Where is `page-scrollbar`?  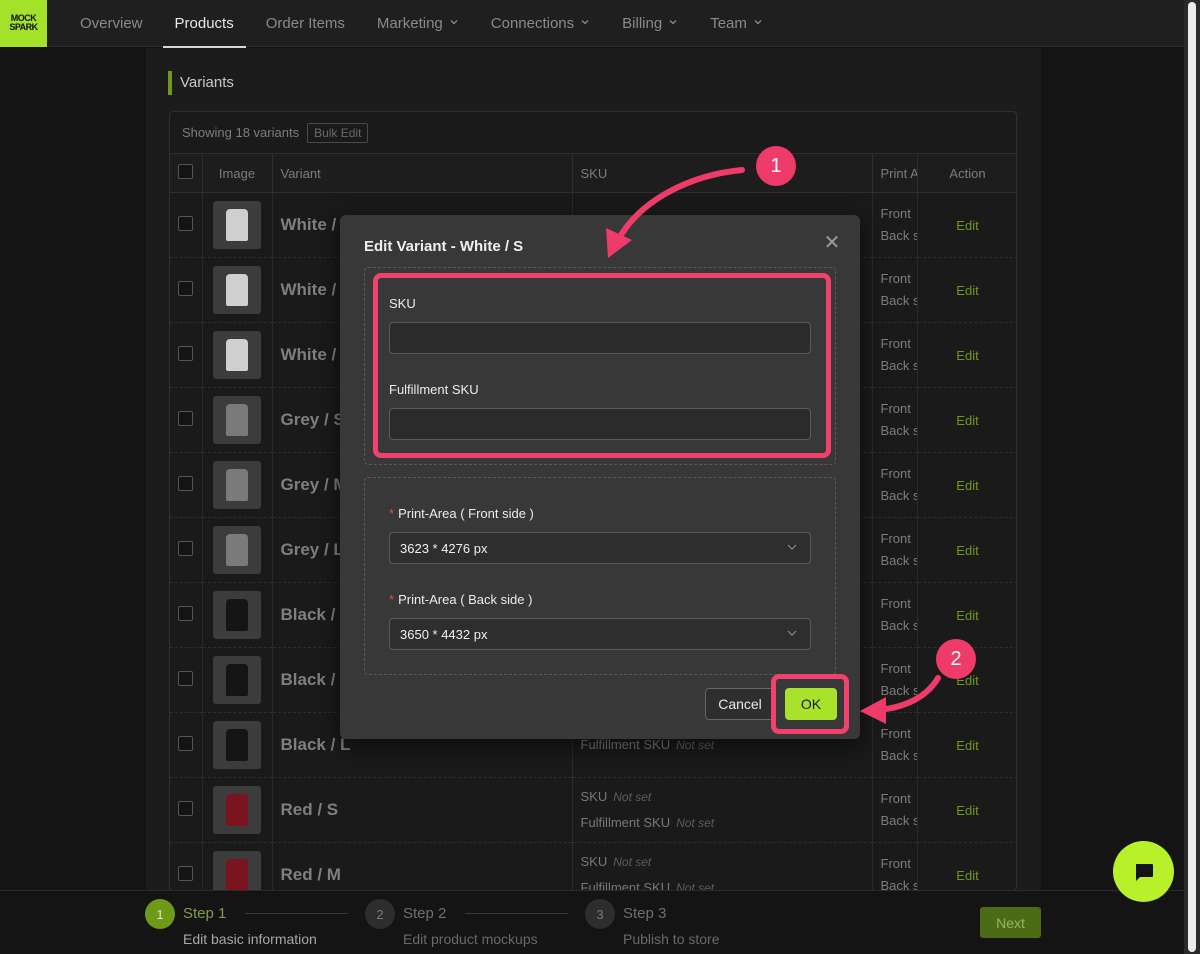
page-scrollbar is located at coordinates (1192, 477).